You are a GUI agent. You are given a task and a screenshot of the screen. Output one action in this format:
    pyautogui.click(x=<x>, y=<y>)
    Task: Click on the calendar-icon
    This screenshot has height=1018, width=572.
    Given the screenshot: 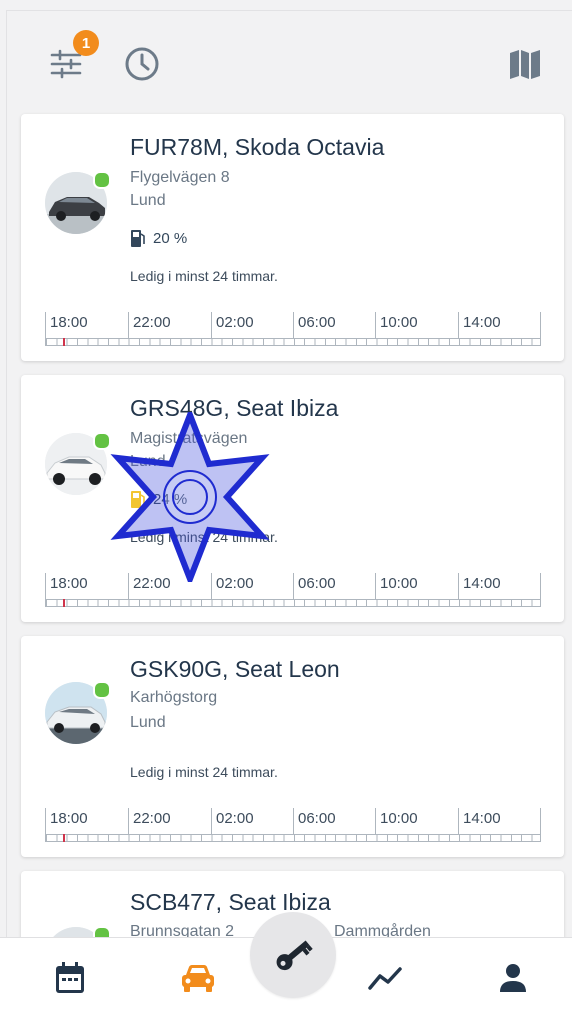 What is the action you would take?
    pyautogui.click(x=70, y=977)
    